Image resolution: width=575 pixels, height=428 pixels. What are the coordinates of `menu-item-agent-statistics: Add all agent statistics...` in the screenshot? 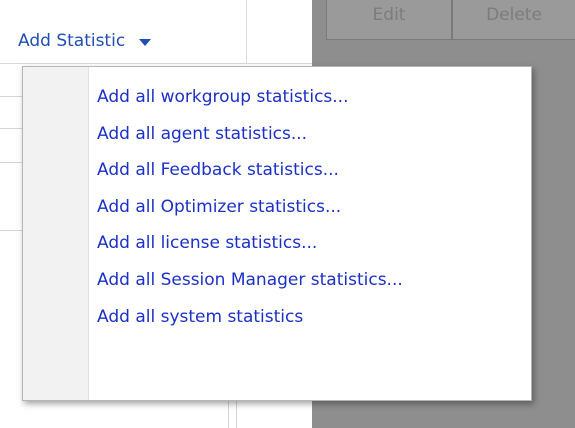 It's located at (310, 134).